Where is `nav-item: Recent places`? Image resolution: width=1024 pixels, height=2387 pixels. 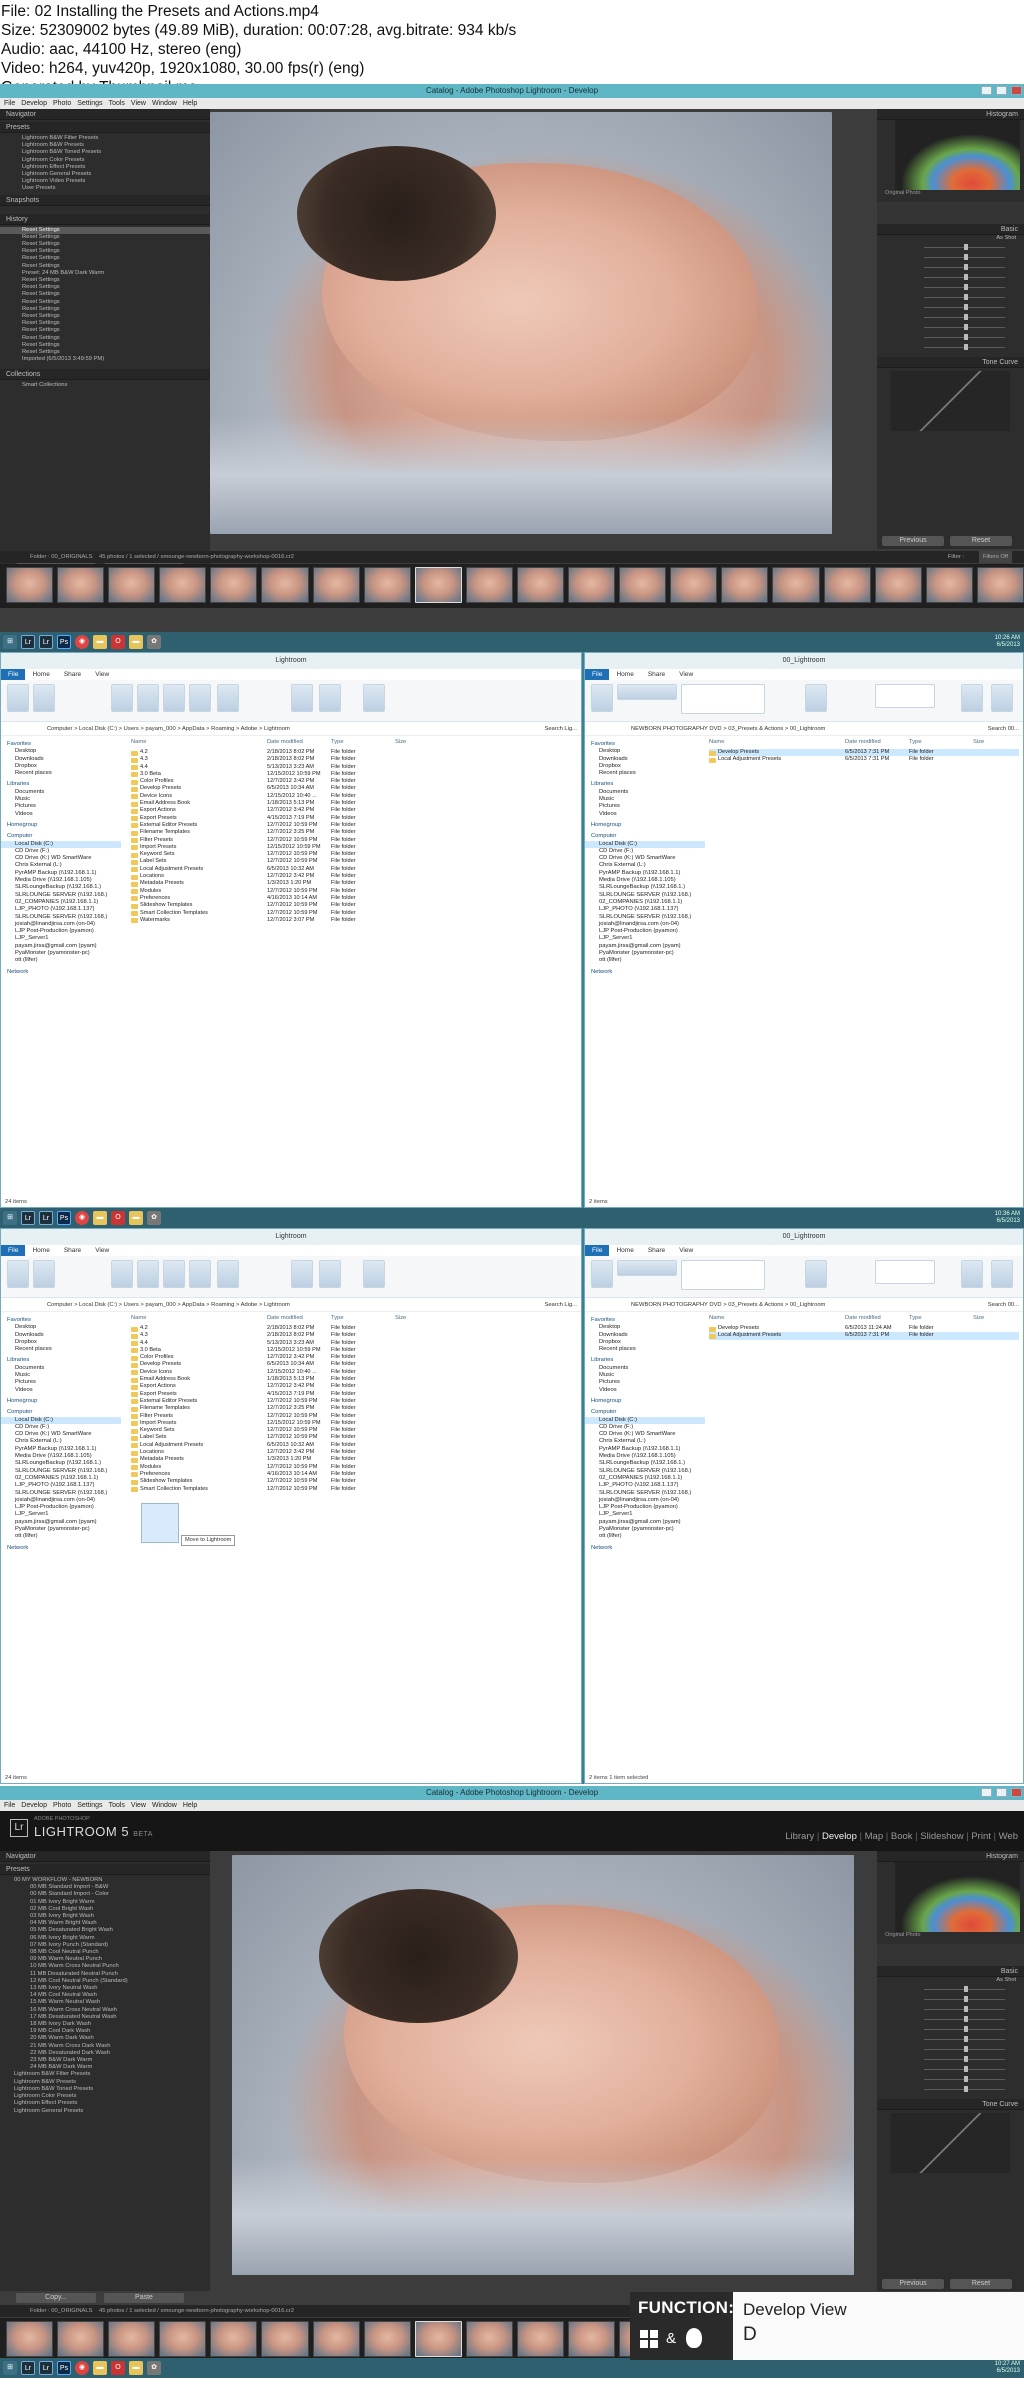 nav-item: Recent places is located at coordinates (645, 773).